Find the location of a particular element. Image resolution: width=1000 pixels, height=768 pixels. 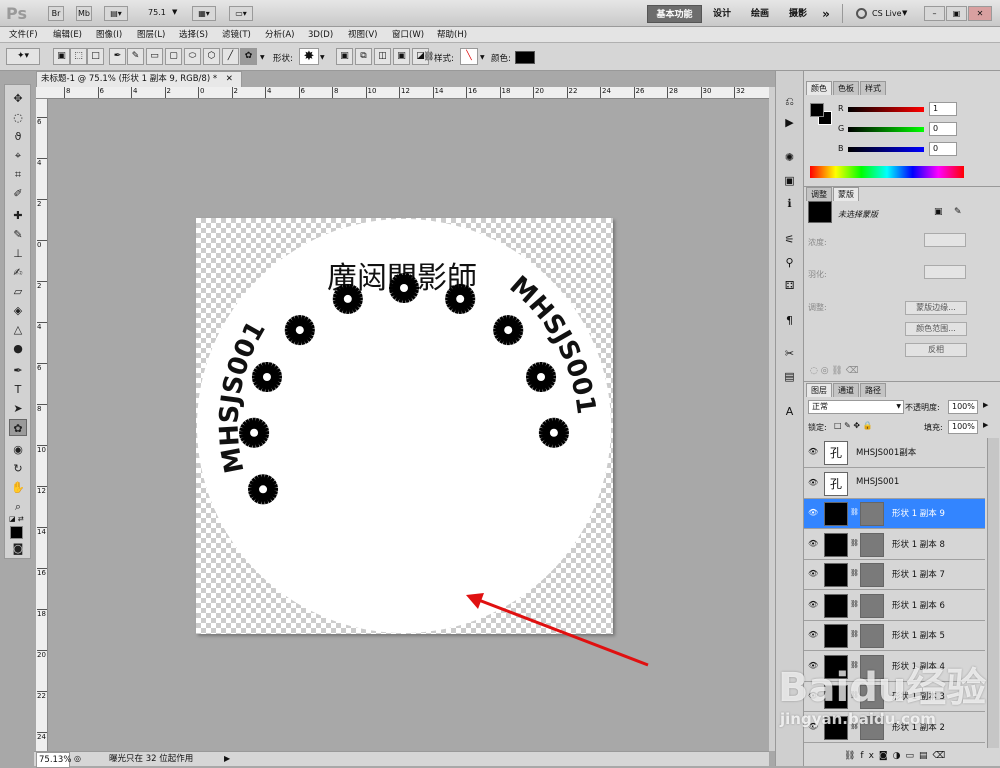

shape-layers-button: ▣ is located at coordinates (61, 56).